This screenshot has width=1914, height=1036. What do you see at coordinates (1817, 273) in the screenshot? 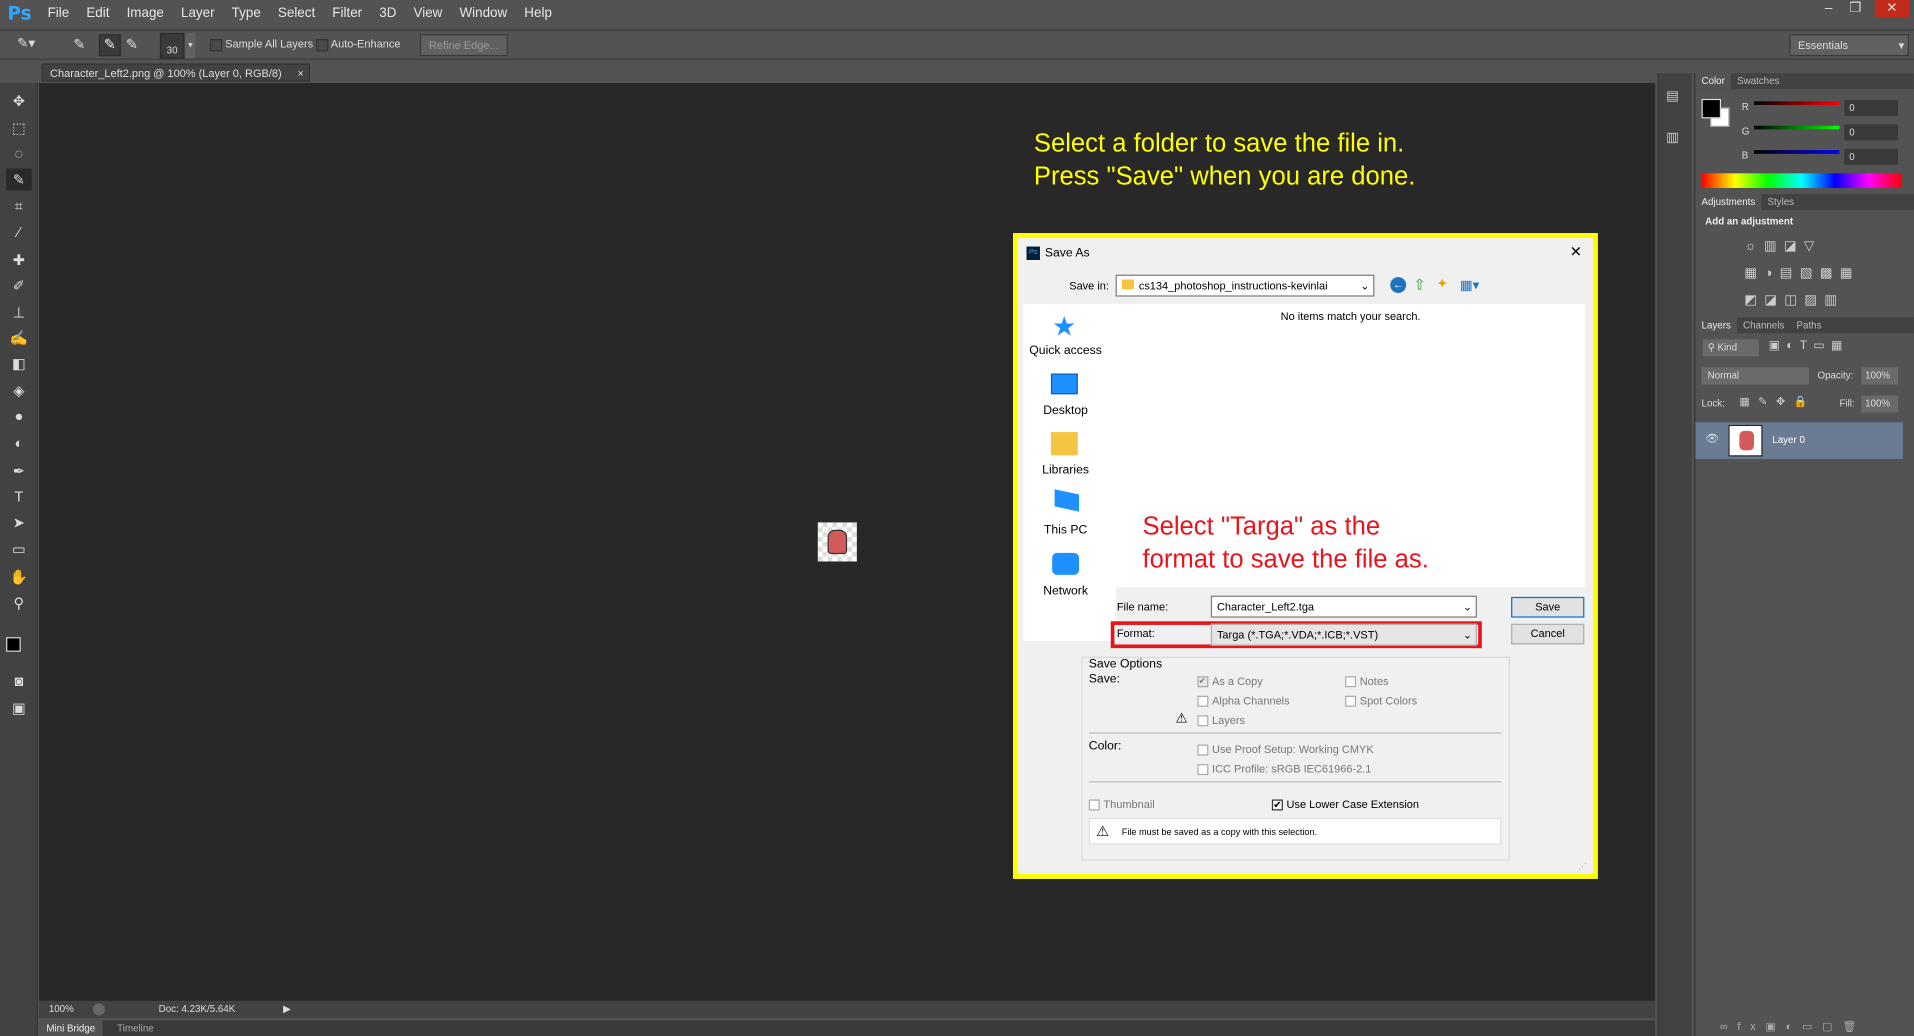
I see `adjustment-icons: ☼▥◪▽ ▦◑▤▧▩▦ ◩◪◫▨▥` at bounding box center [1817, 273].